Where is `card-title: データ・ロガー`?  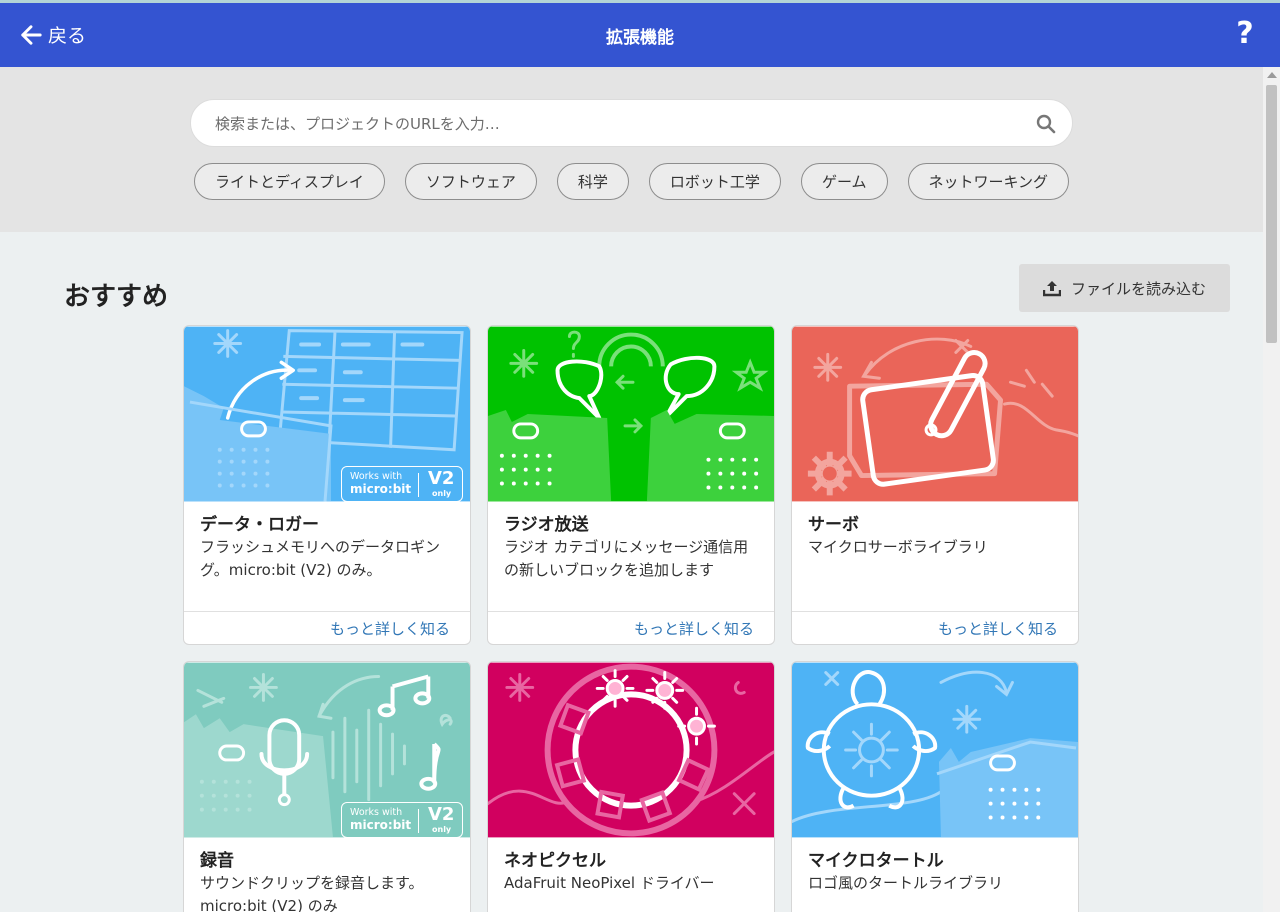
card-title: データ・ロガー is located at coordinates (259, 525).